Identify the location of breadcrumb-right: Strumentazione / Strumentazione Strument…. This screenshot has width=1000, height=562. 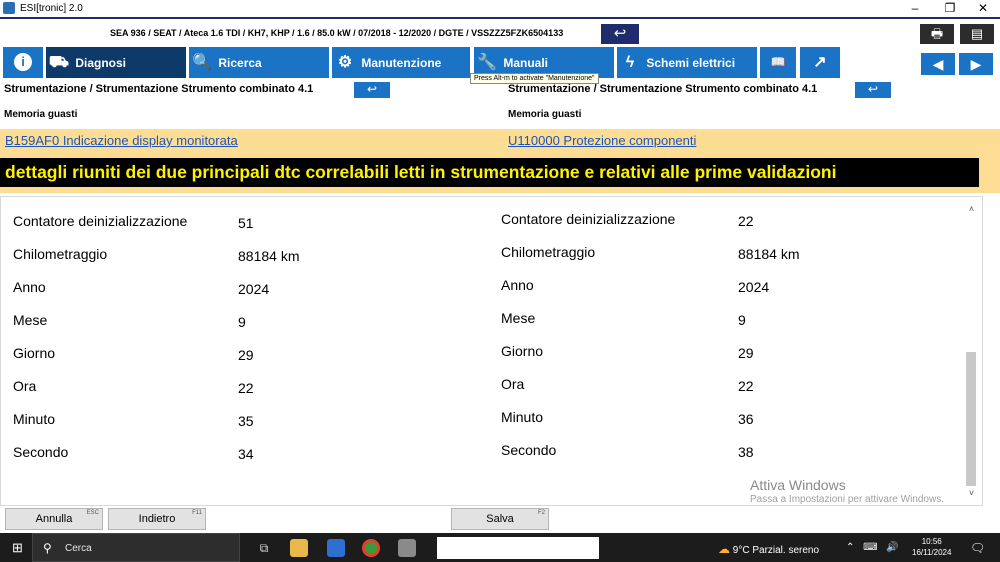
(663, 89).